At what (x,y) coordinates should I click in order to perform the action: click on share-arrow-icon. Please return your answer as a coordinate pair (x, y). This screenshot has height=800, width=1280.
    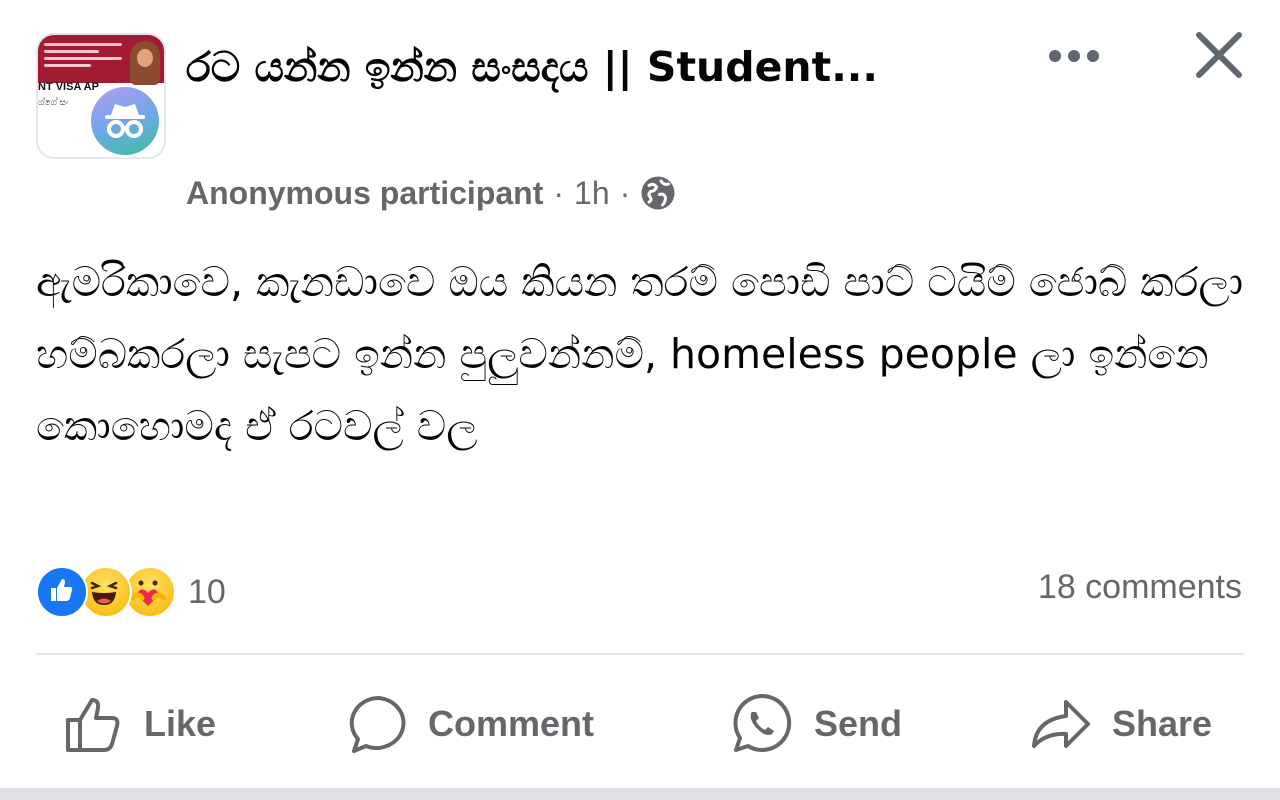
    Looking at the image, I should click on (1061, 724).